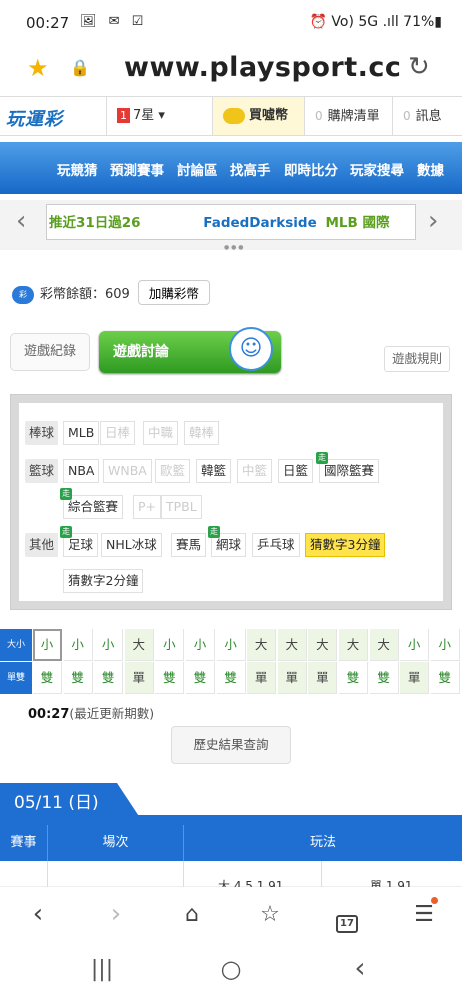 The height and width of the screenshot is (1000, 462). What do you see at coordinates (197, 169) in the screenshot?
I see `nav-item-forum: 討論區` at bounding box center [197, 169].